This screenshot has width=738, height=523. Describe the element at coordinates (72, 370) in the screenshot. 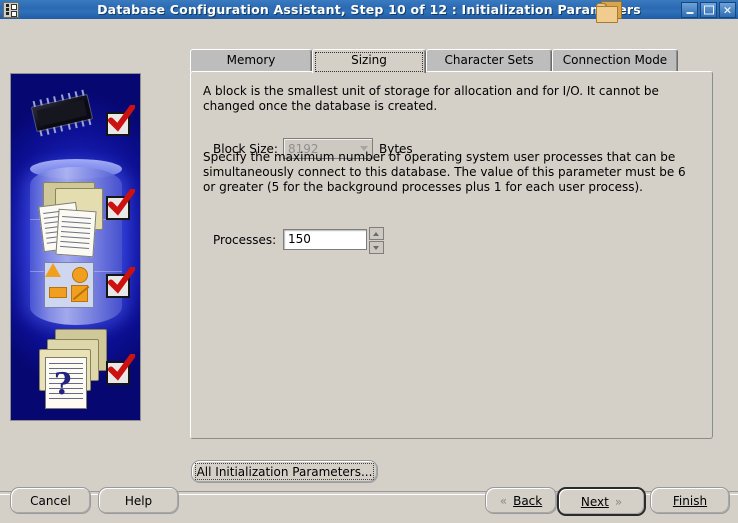

I see `question-documents-icon: ?` at that location.